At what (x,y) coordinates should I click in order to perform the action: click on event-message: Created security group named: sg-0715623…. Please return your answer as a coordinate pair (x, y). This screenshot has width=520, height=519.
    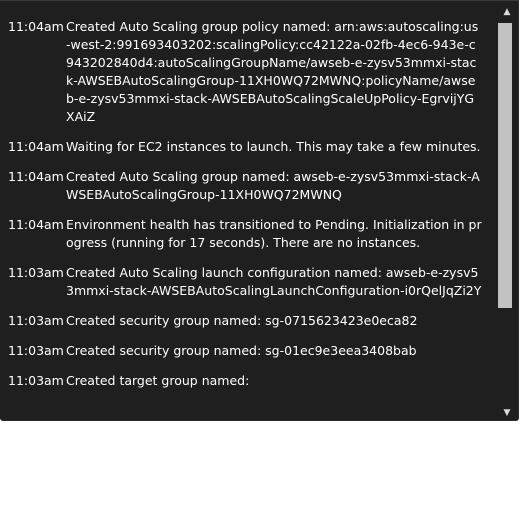
    Looking at the image, I should click on (242, 320).